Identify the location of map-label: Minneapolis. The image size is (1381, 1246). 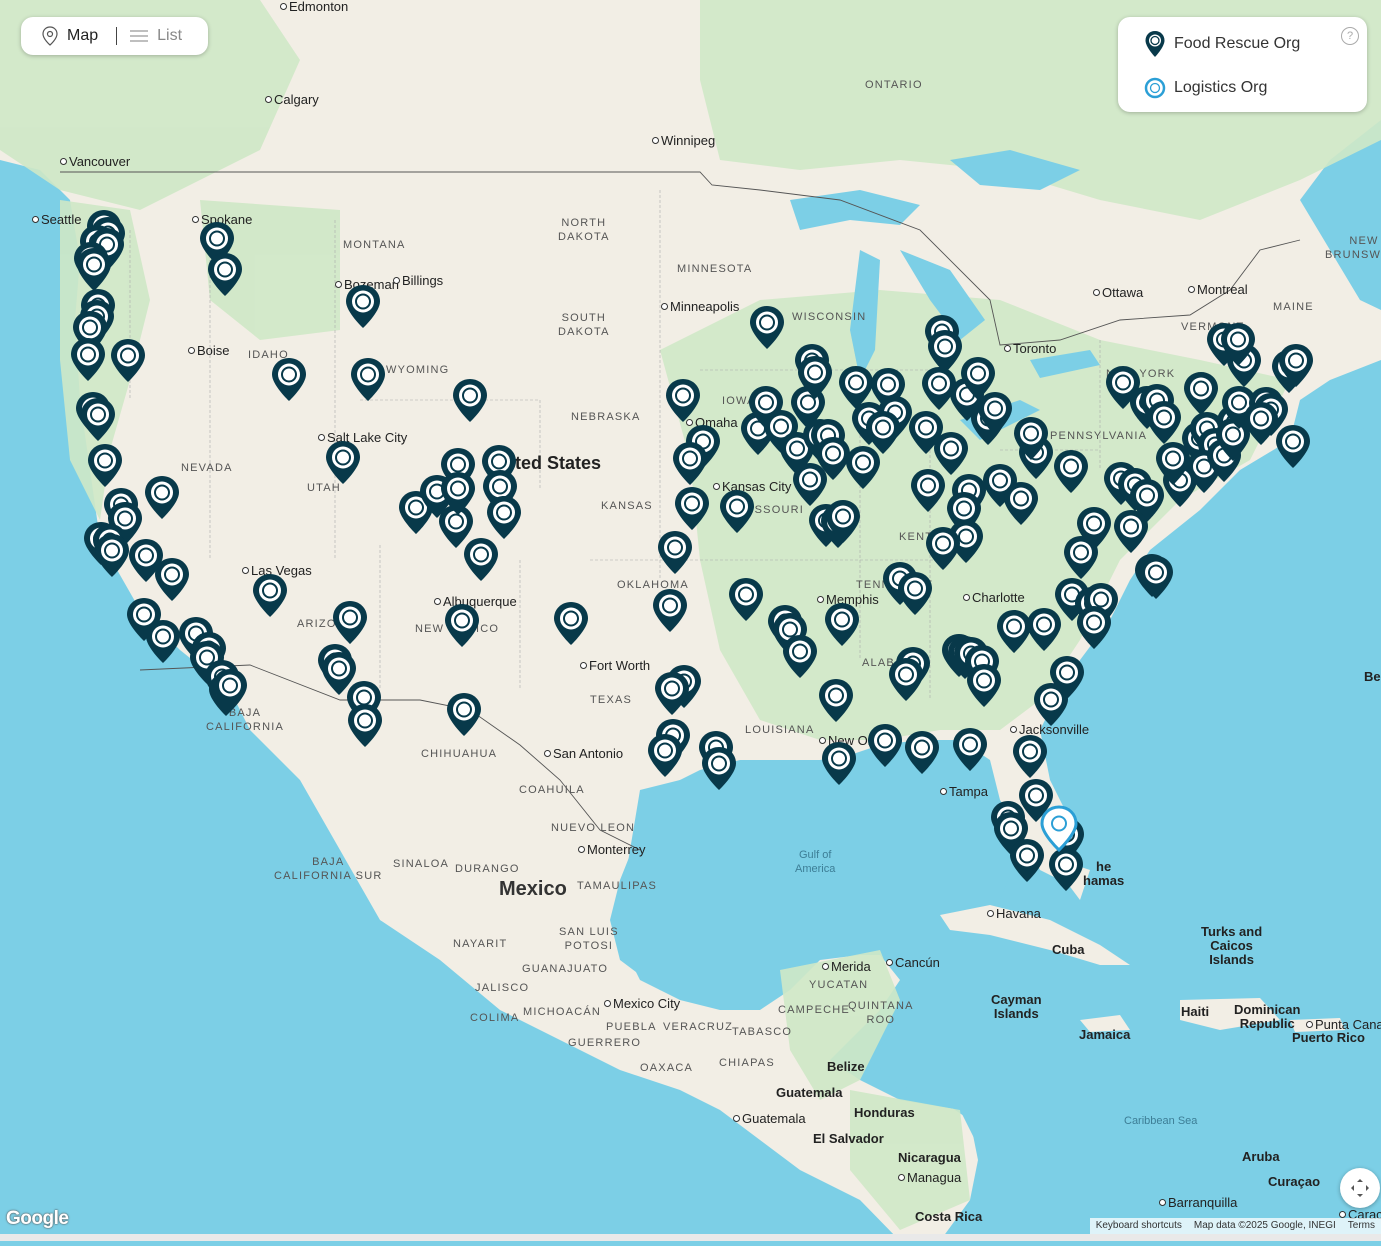
(700, 307).